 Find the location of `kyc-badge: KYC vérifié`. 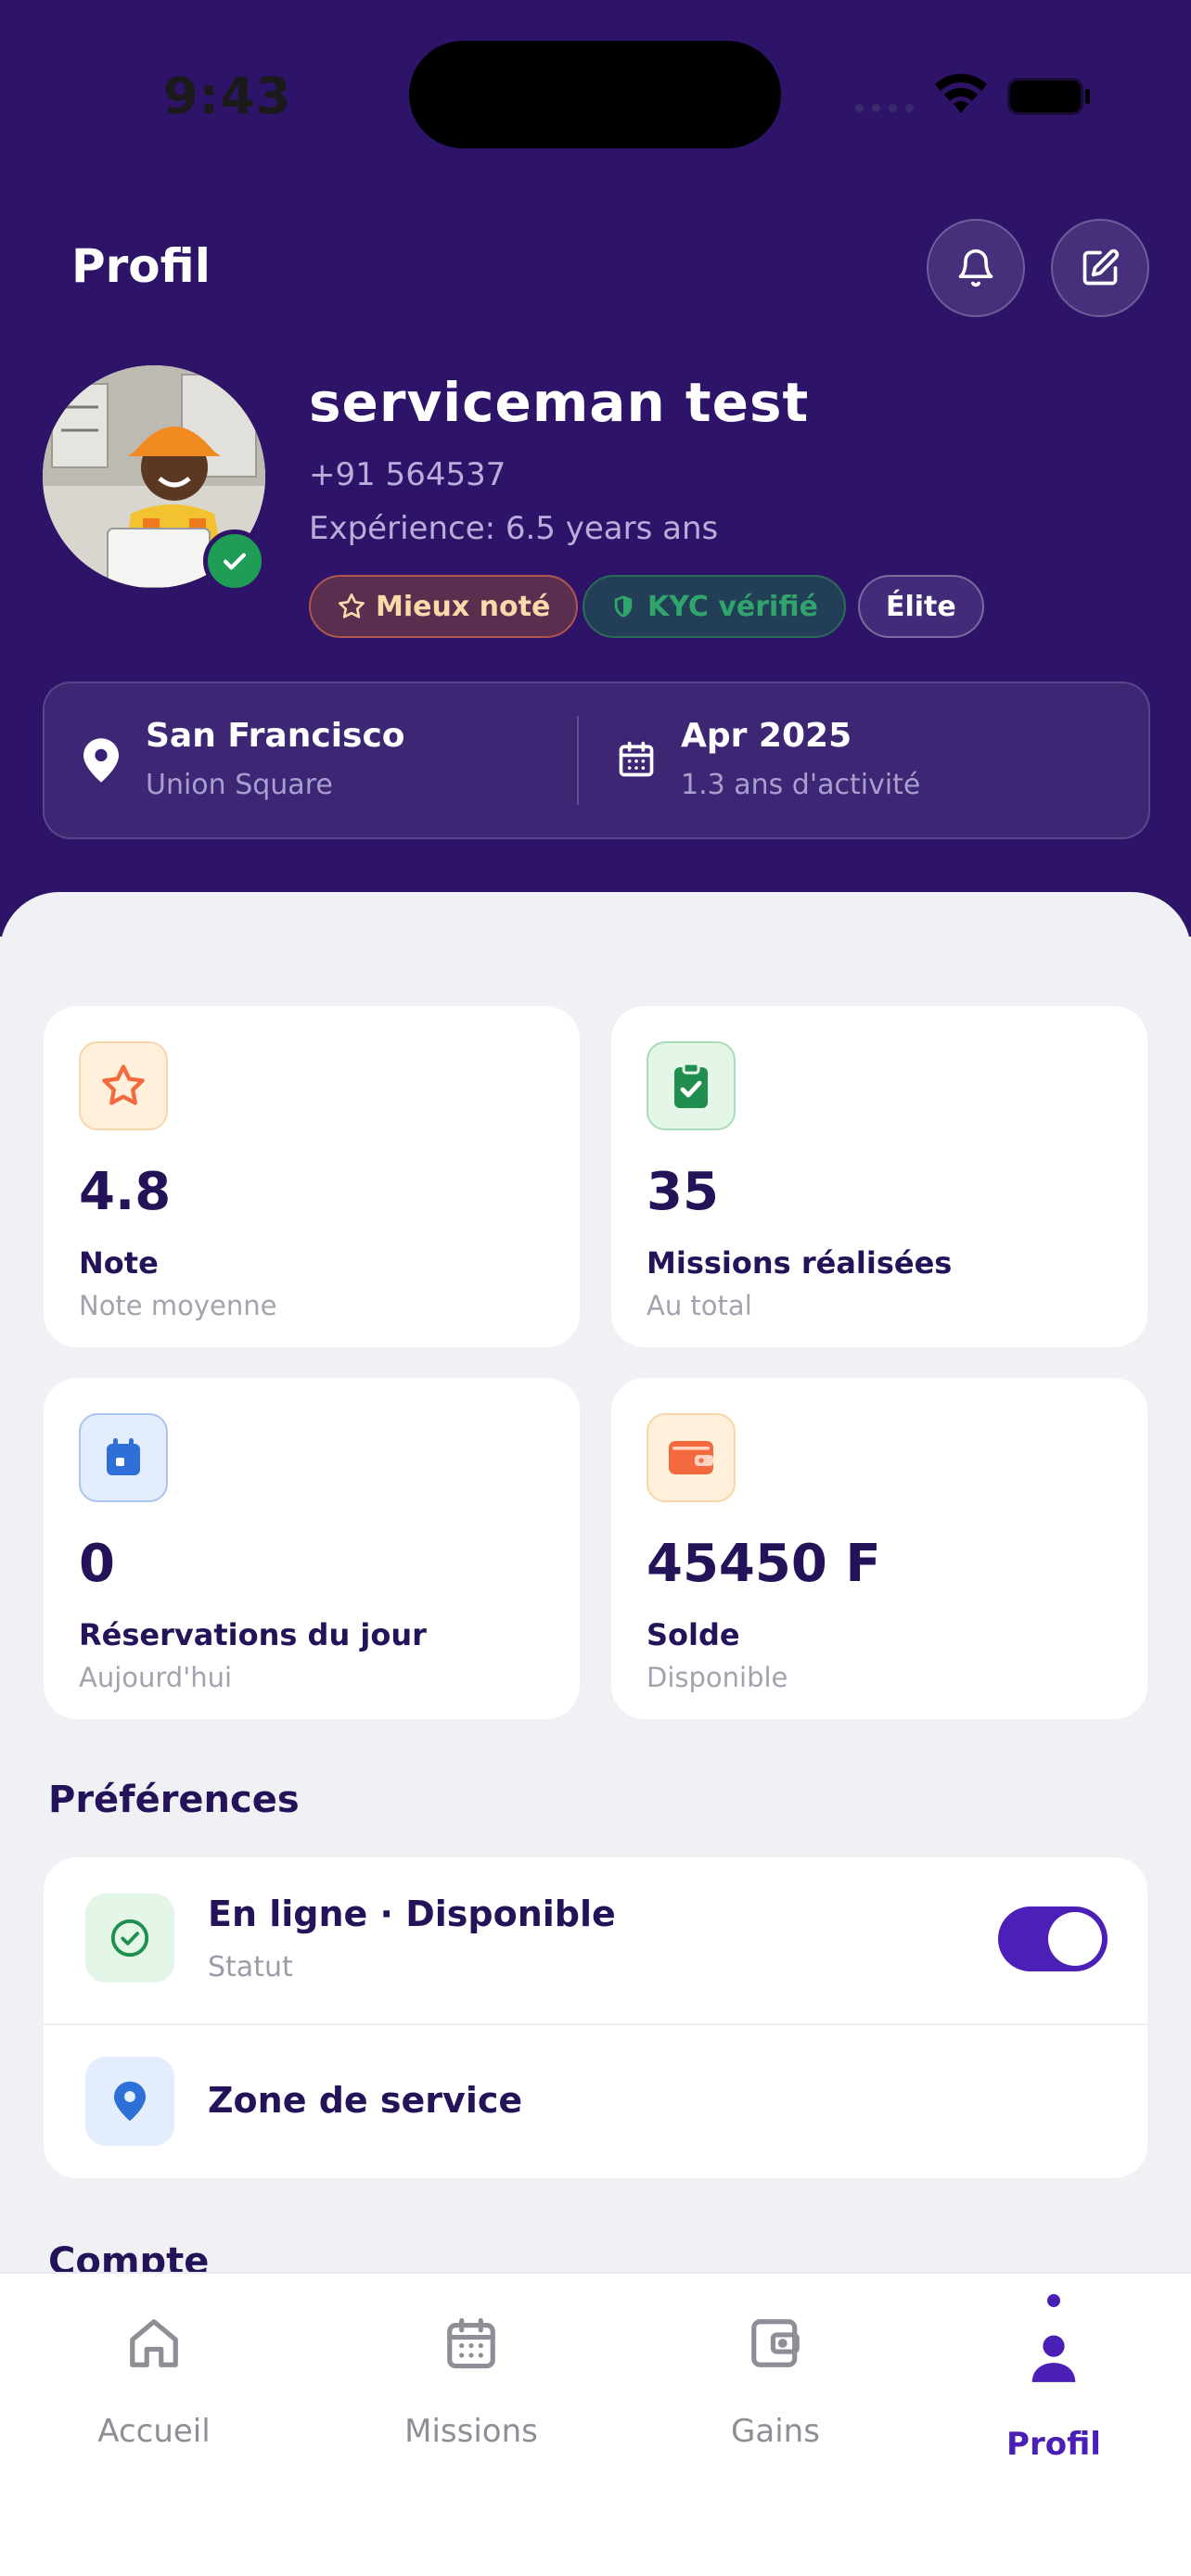

kyc-badge: KYC vérifié is located at coordinates (714, 606).